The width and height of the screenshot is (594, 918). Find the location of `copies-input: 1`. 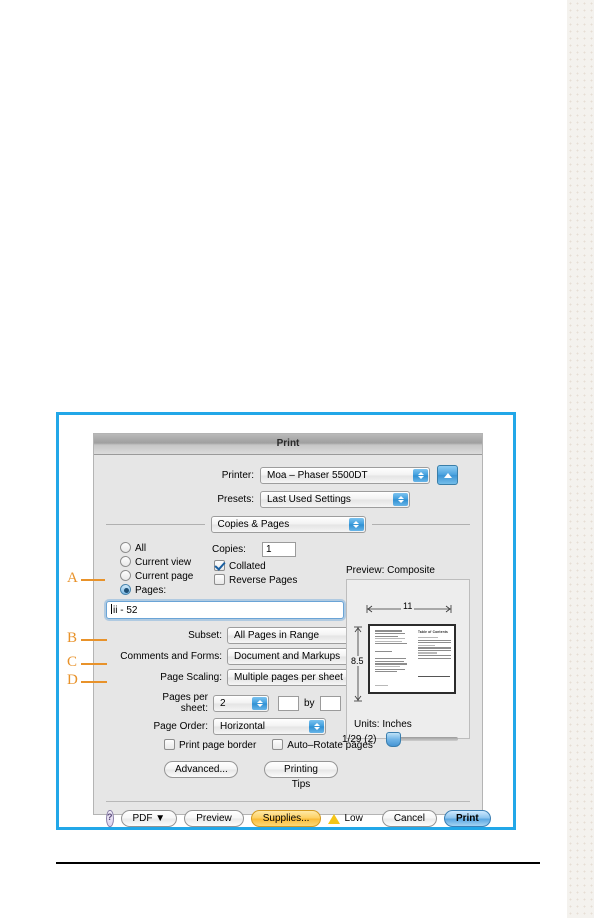

copies-input: 1 is located at coordinates (279, 549).